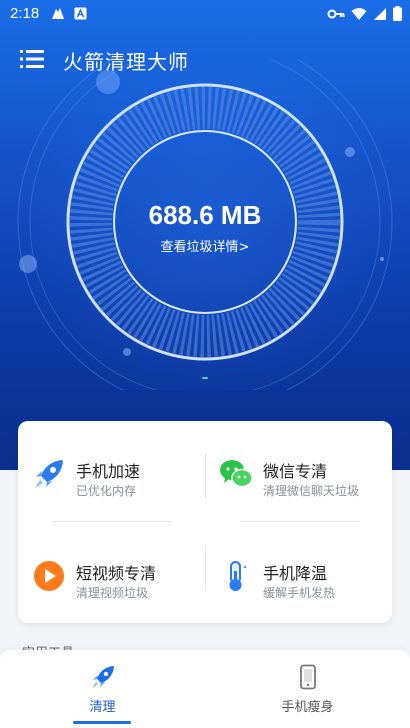 This screenshot has height=728, width=410. Describe the element at coordinates (108, 471) in the screenshot. I see `tool-name: 手机加速` at that location.